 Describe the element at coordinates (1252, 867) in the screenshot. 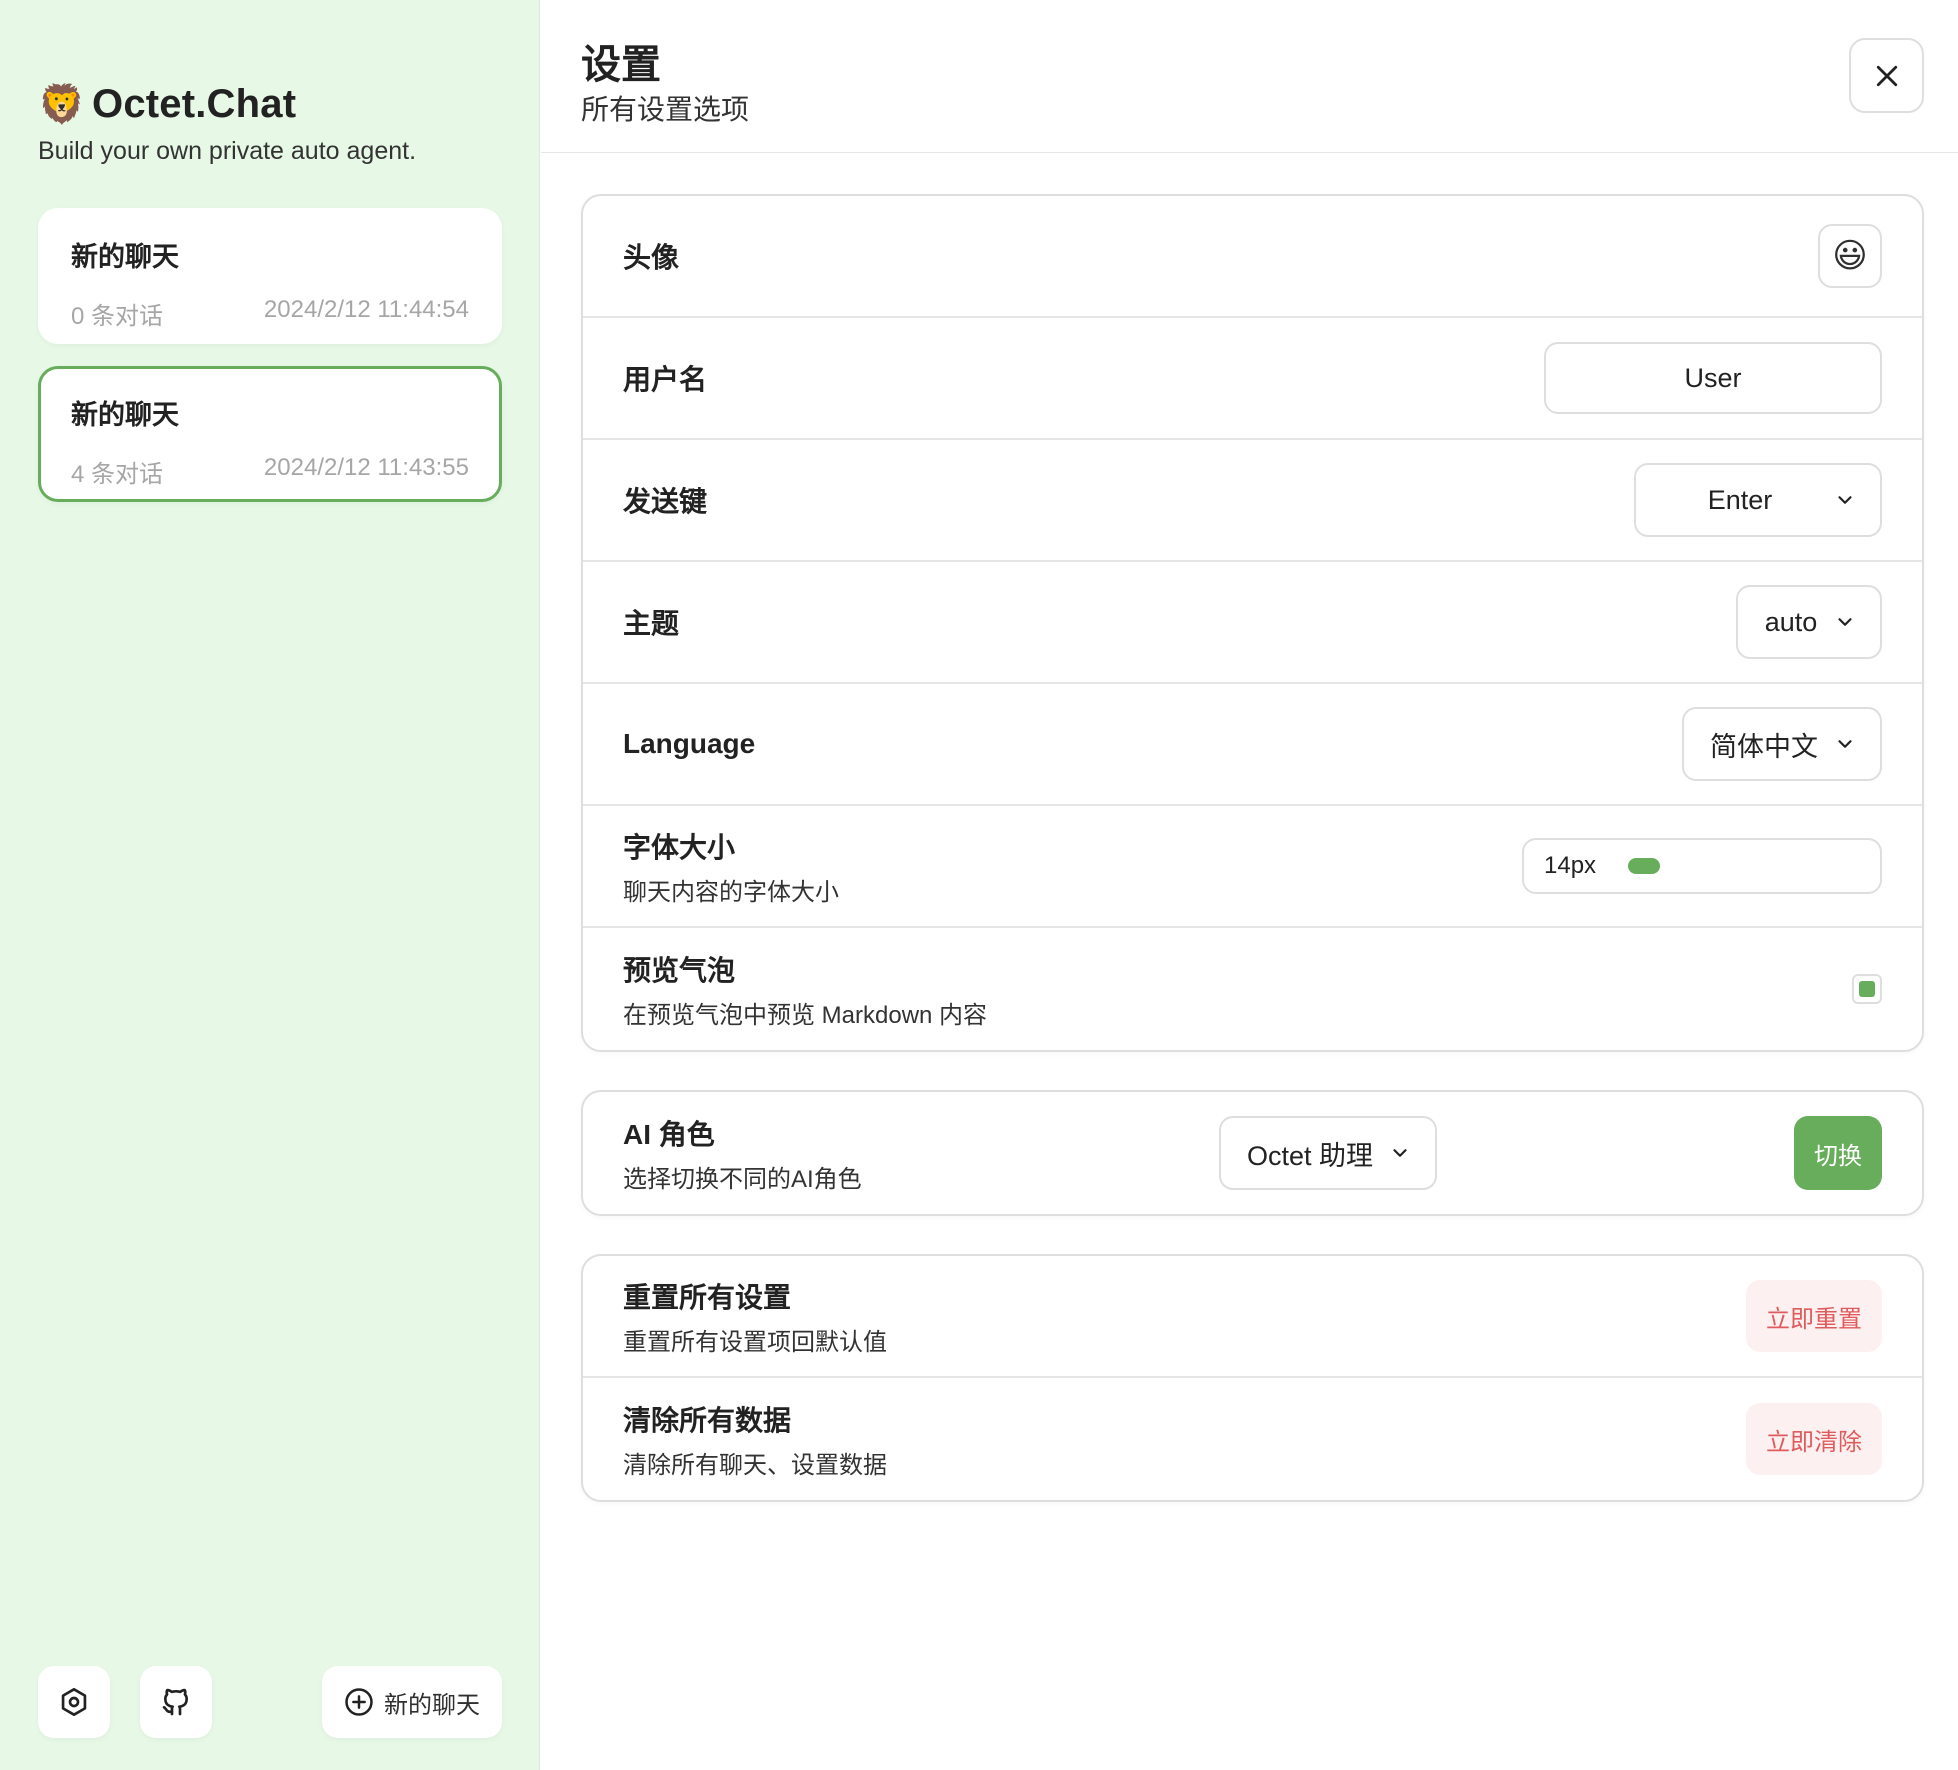

I see `font-size-row: 字体大小 聊天内容的字体大小 14px` at that location.